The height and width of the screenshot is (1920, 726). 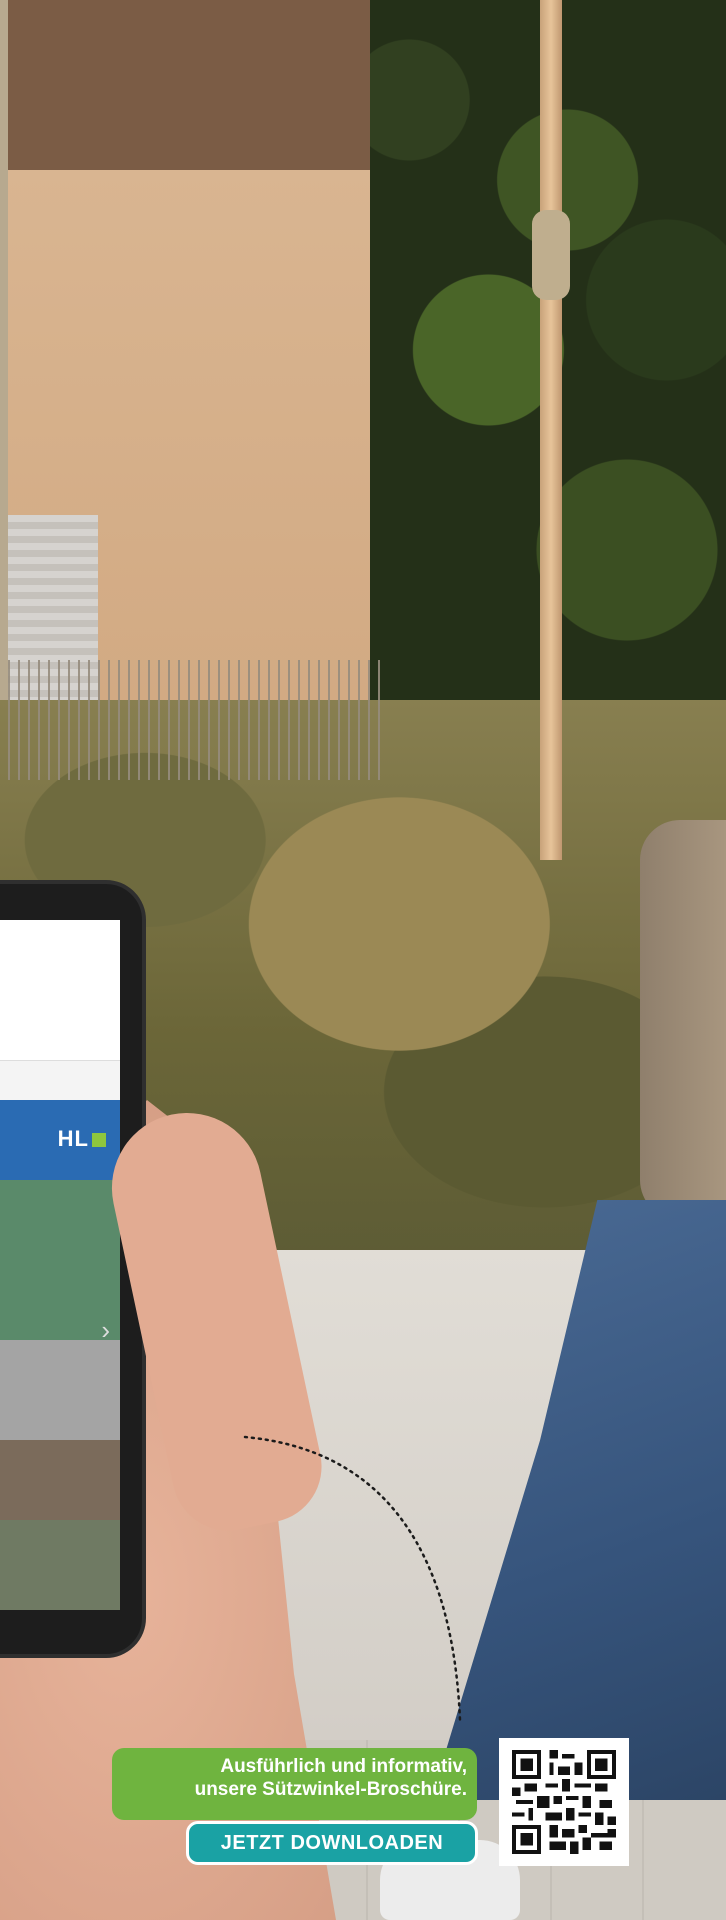 I want to click on phone-logo-text: HL, so click(x=73, y=1138).